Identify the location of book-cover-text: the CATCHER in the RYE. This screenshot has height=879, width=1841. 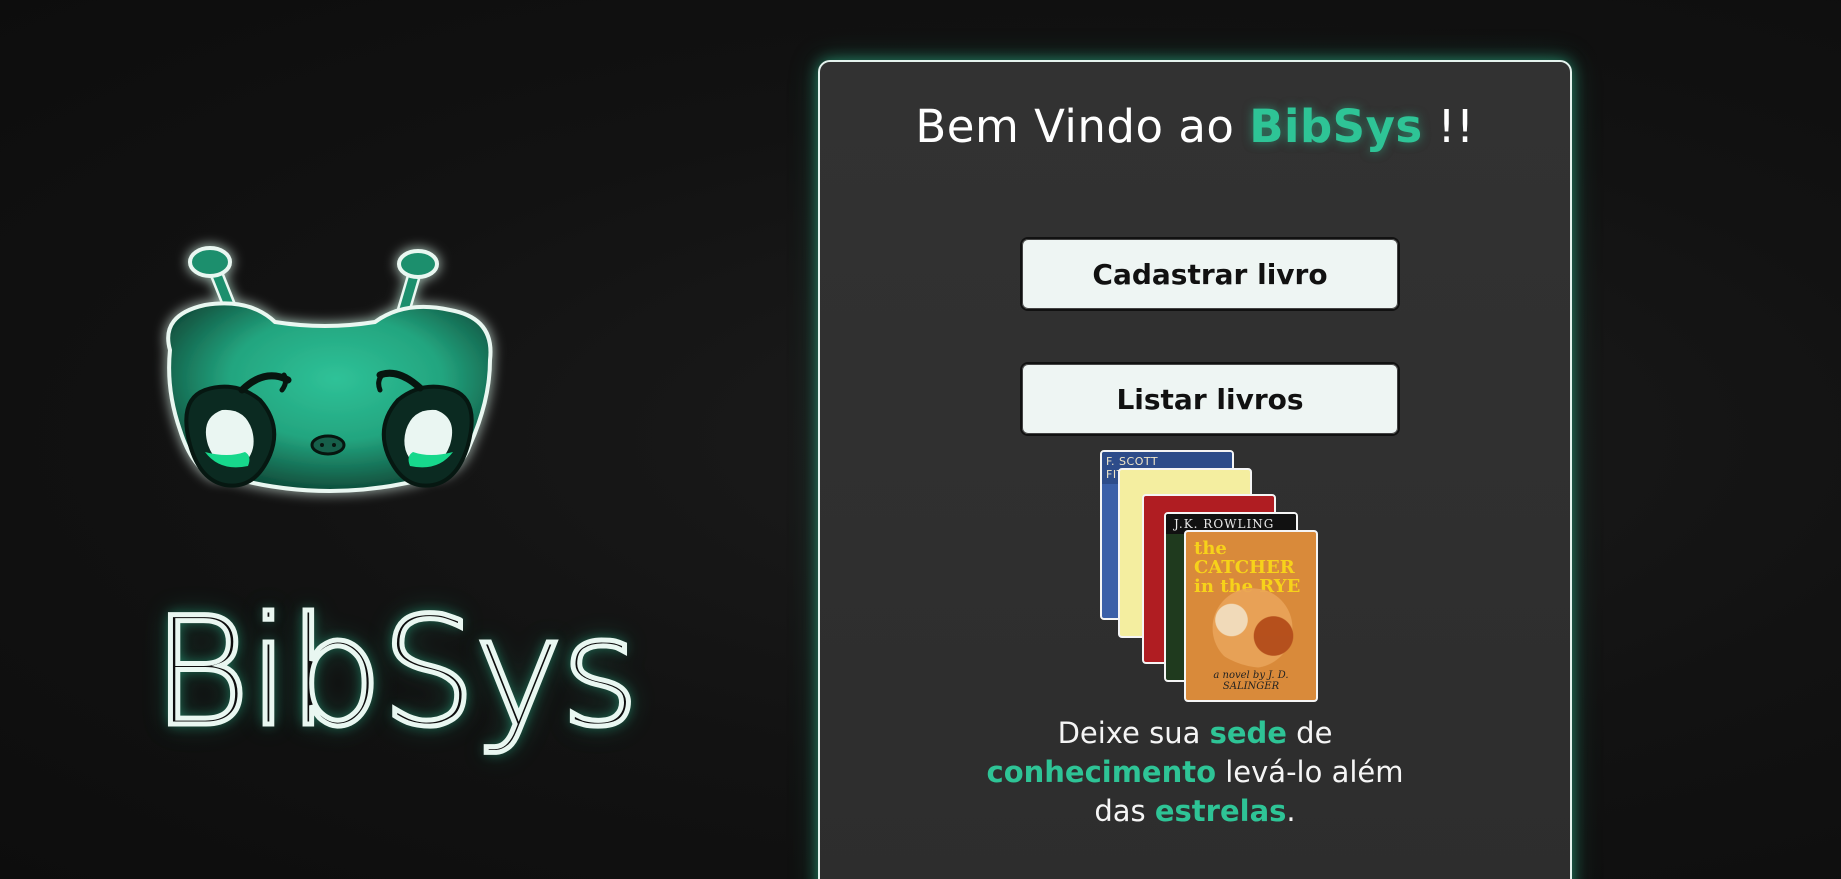
(1247, 567).